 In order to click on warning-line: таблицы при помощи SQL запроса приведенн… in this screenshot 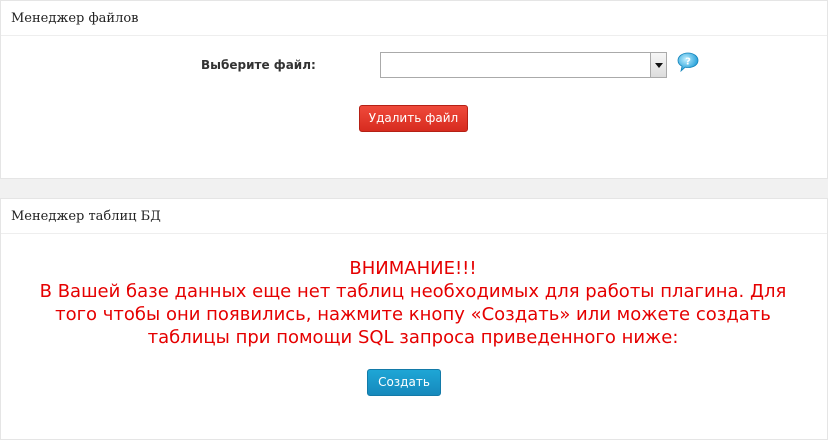, I will do `click(413, 337)`.